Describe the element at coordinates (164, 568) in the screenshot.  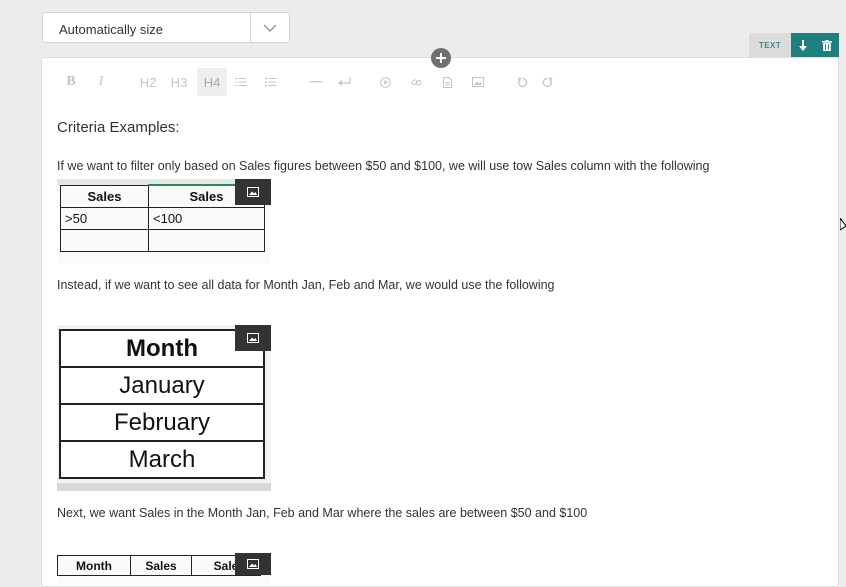
I see `embedded-image-month-sales-criteria: Month Sales Sale` at that location.